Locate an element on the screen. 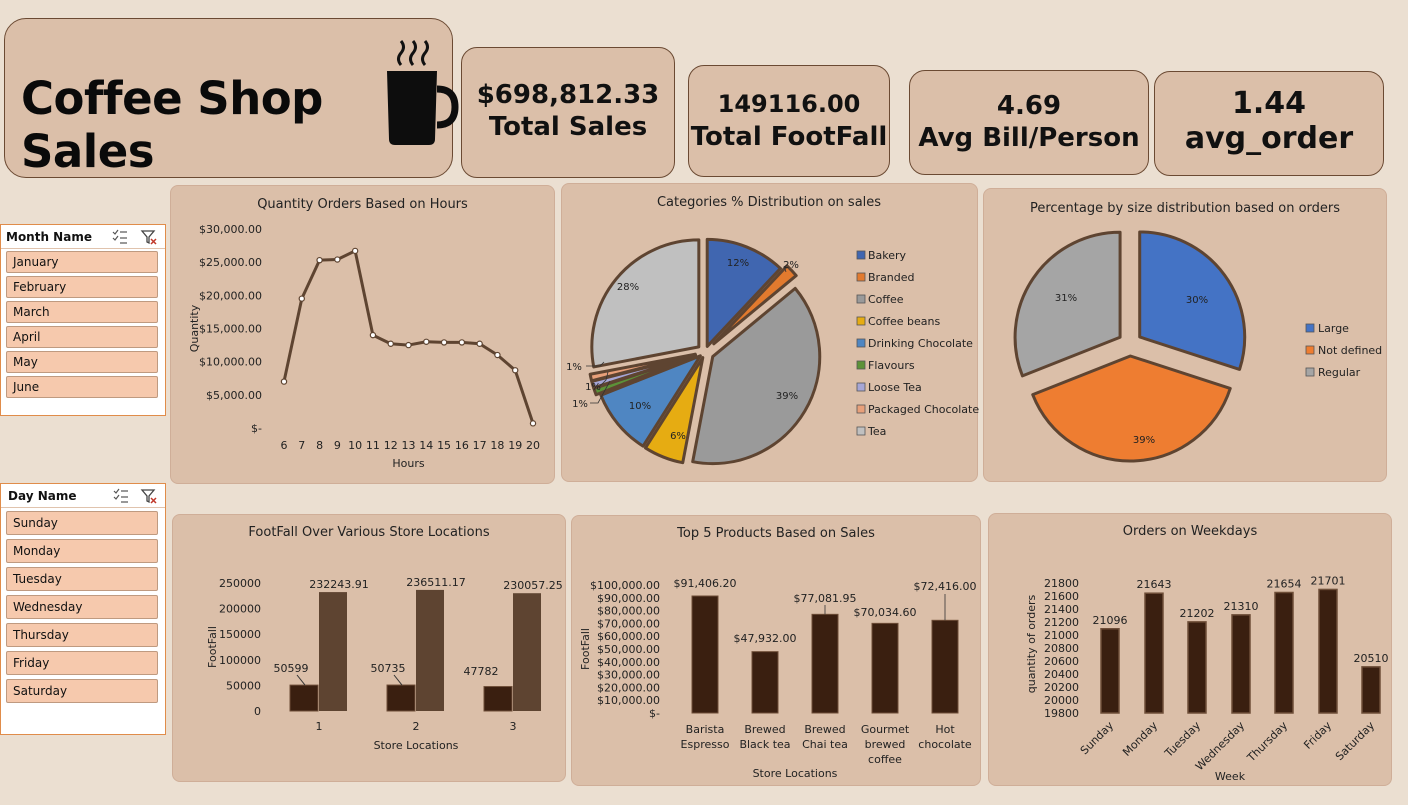 The width and height of the screenshot is (1408, 805). kpi-label: avg_order is located at coordinates (1269, 138).